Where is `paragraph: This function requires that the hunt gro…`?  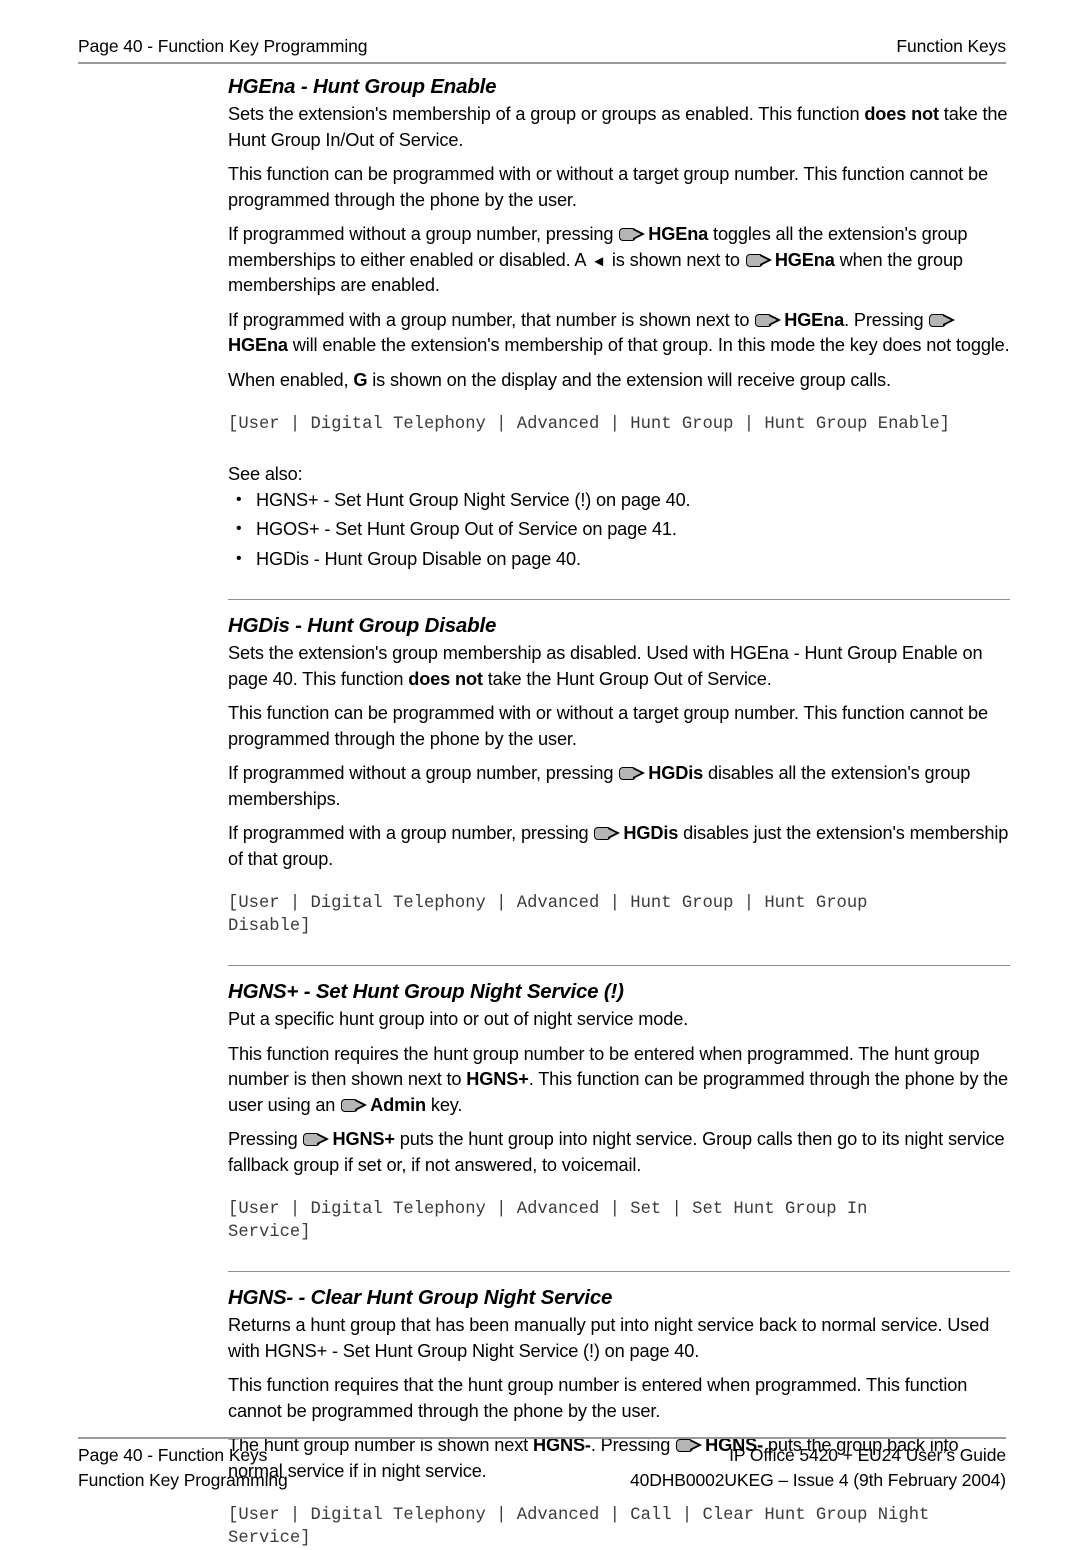 paragraph: This function requires that the hunt gro… is located at coordinates (598, 1398).